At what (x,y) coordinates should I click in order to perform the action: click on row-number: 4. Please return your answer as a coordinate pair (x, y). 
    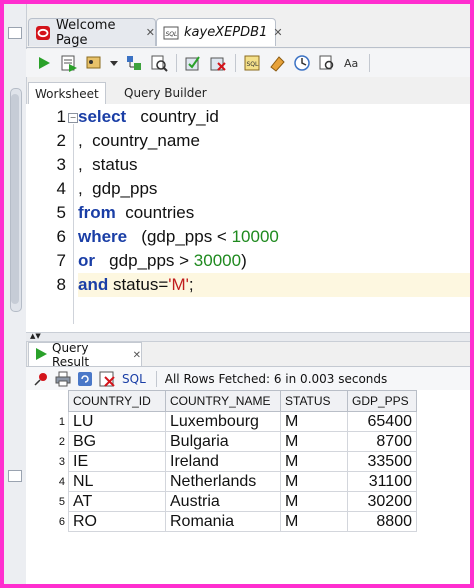
    Looking at the image, I should click on (61, 481).